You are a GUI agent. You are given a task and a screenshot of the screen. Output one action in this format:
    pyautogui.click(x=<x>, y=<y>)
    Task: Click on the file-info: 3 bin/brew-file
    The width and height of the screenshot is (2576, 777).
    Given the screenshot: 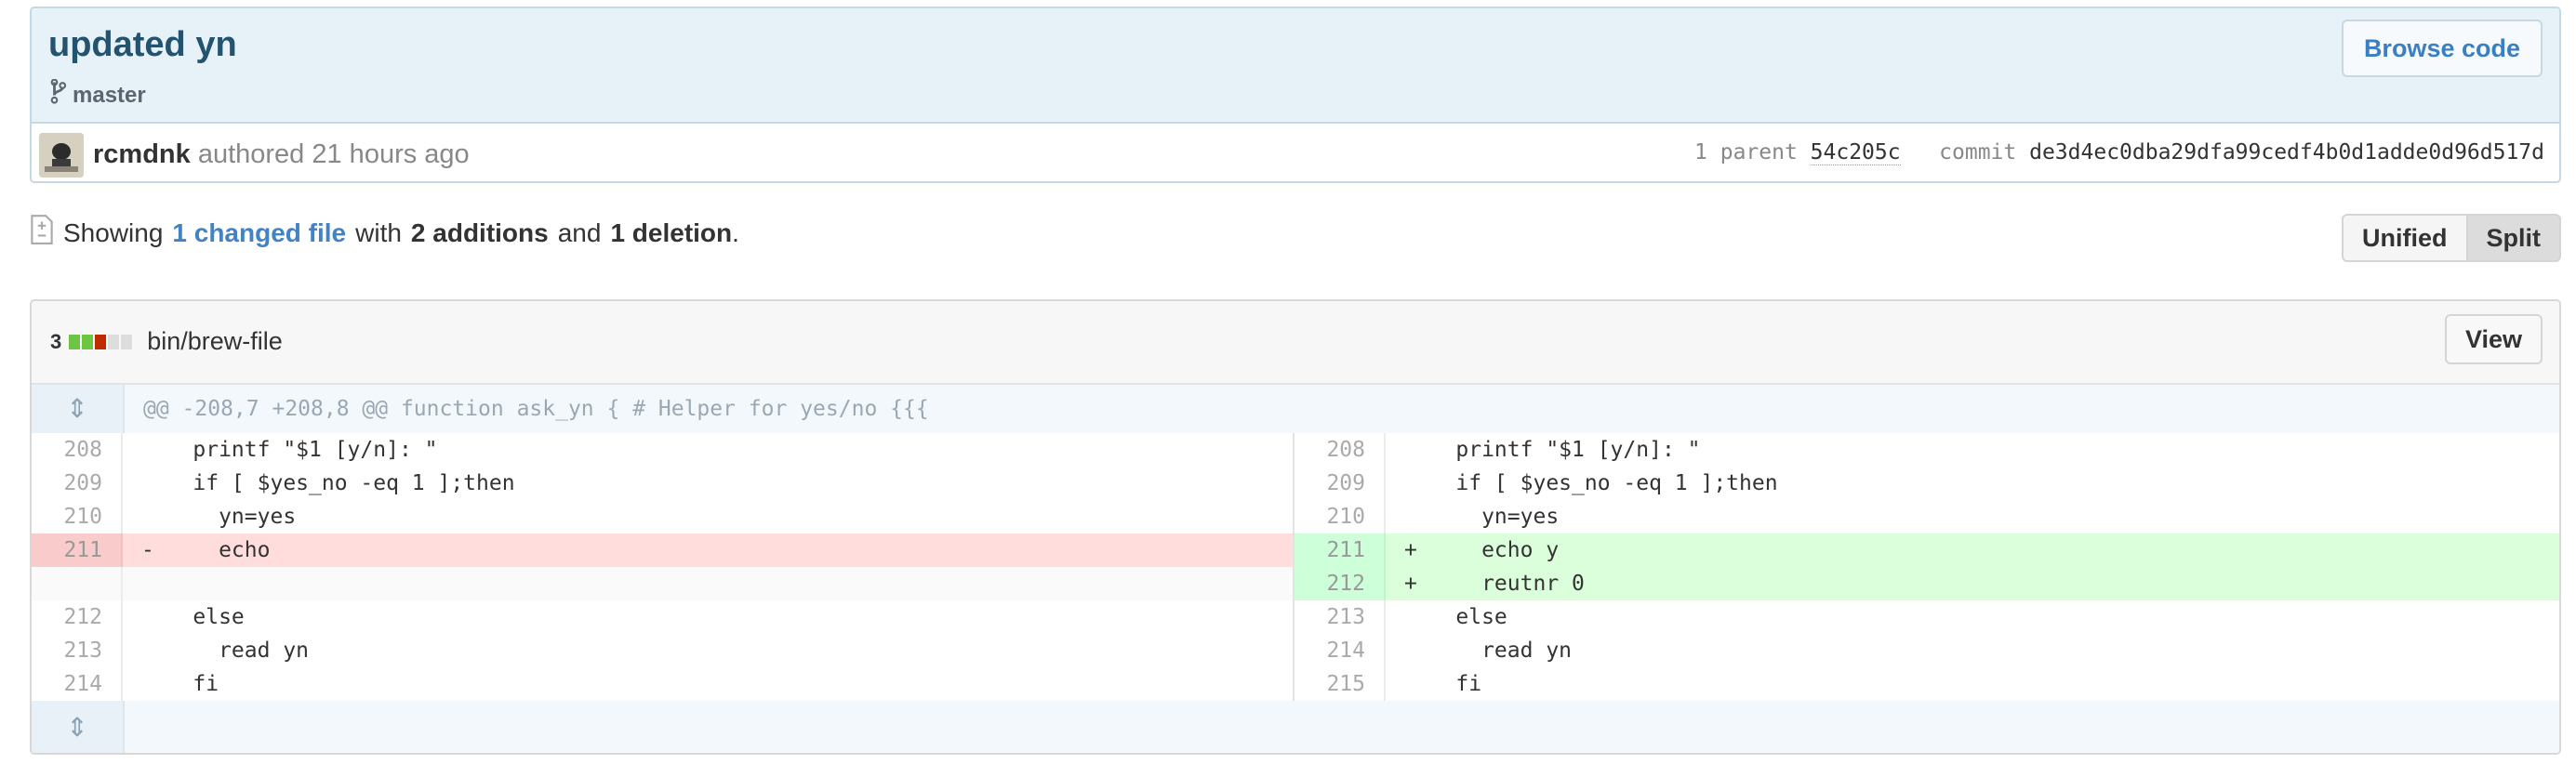 What is the action you would take?
    pyautogui.click(x=166, y=341)
    